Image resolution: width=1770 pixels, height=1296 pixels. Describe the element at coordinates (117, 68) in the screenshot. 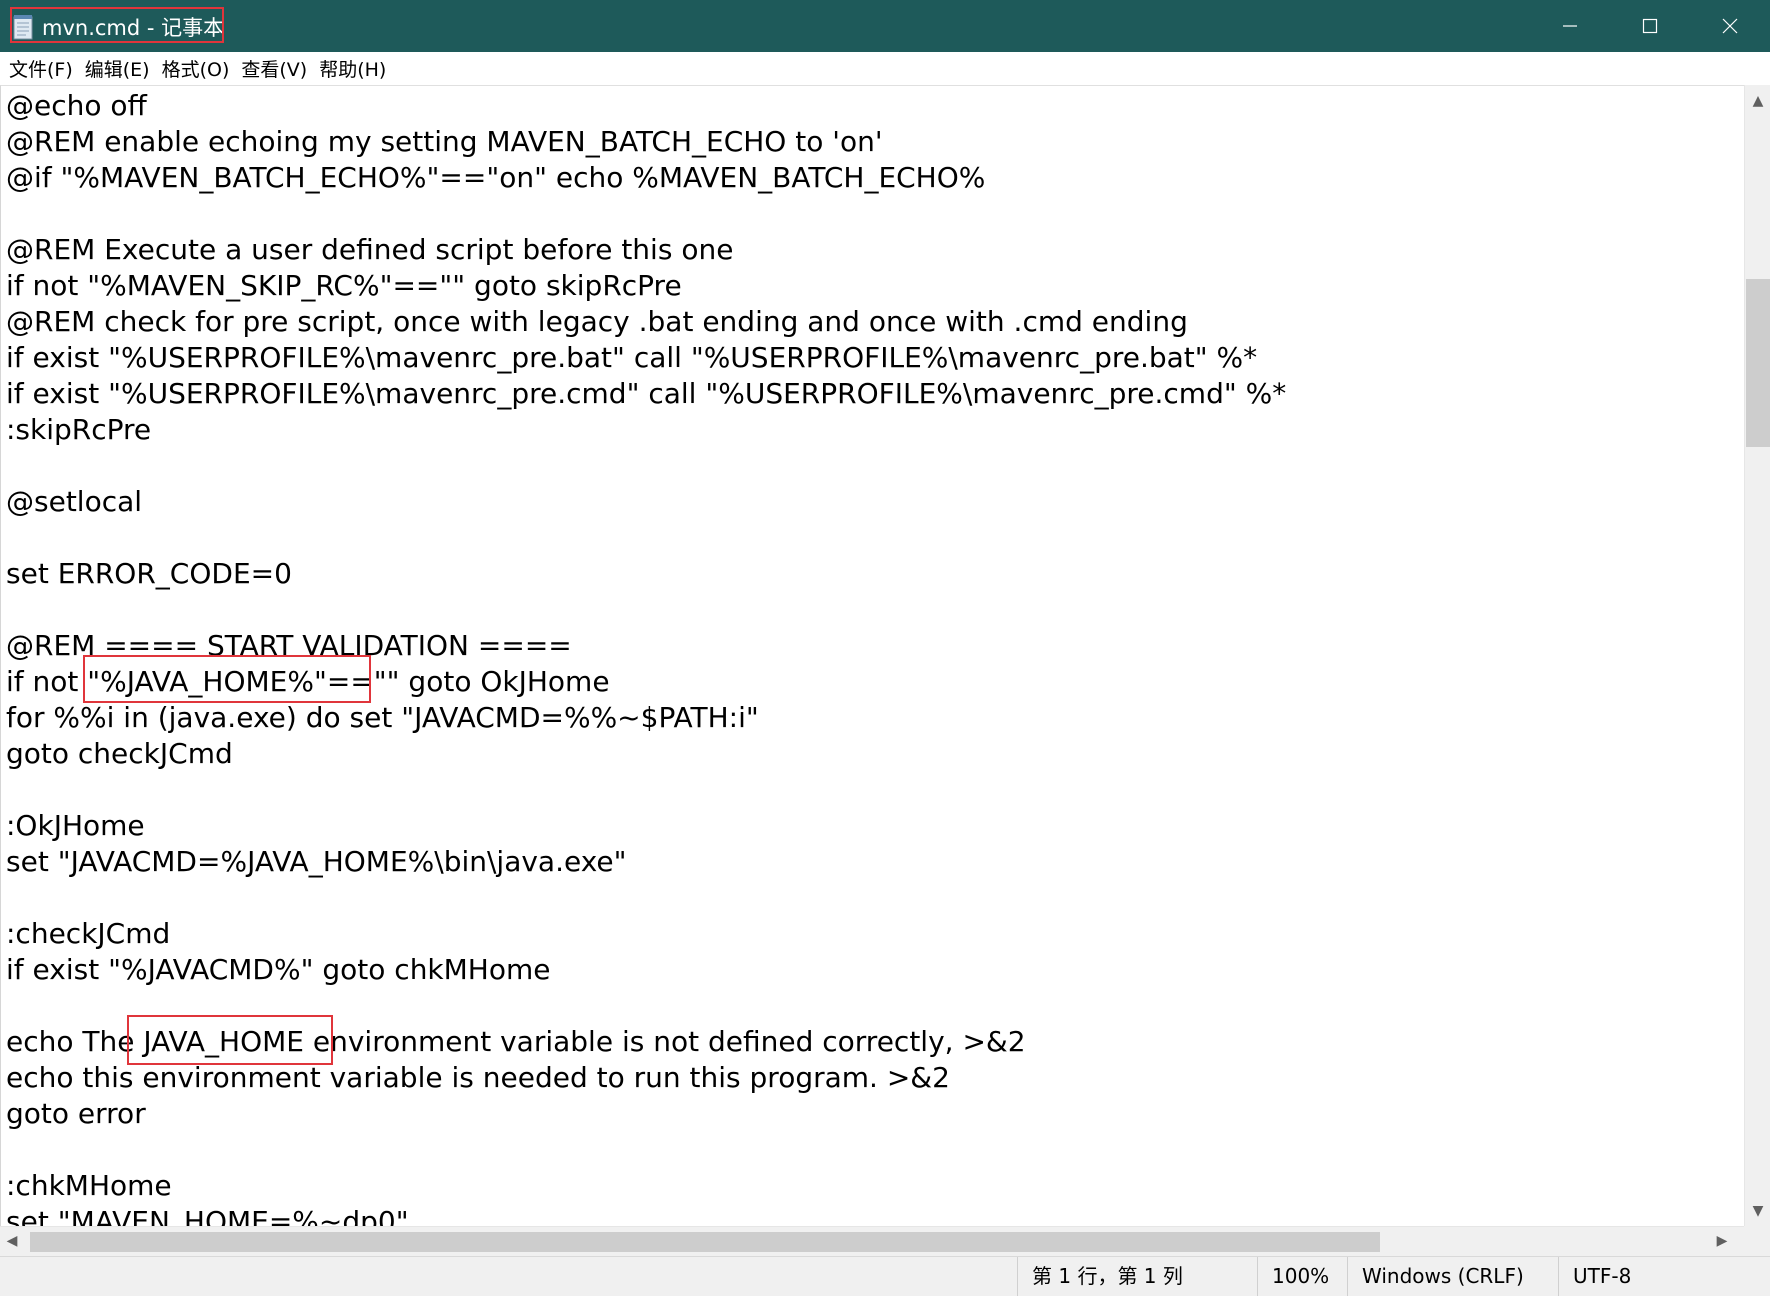

I see `menu-edit: 编辑(E)` at that location.